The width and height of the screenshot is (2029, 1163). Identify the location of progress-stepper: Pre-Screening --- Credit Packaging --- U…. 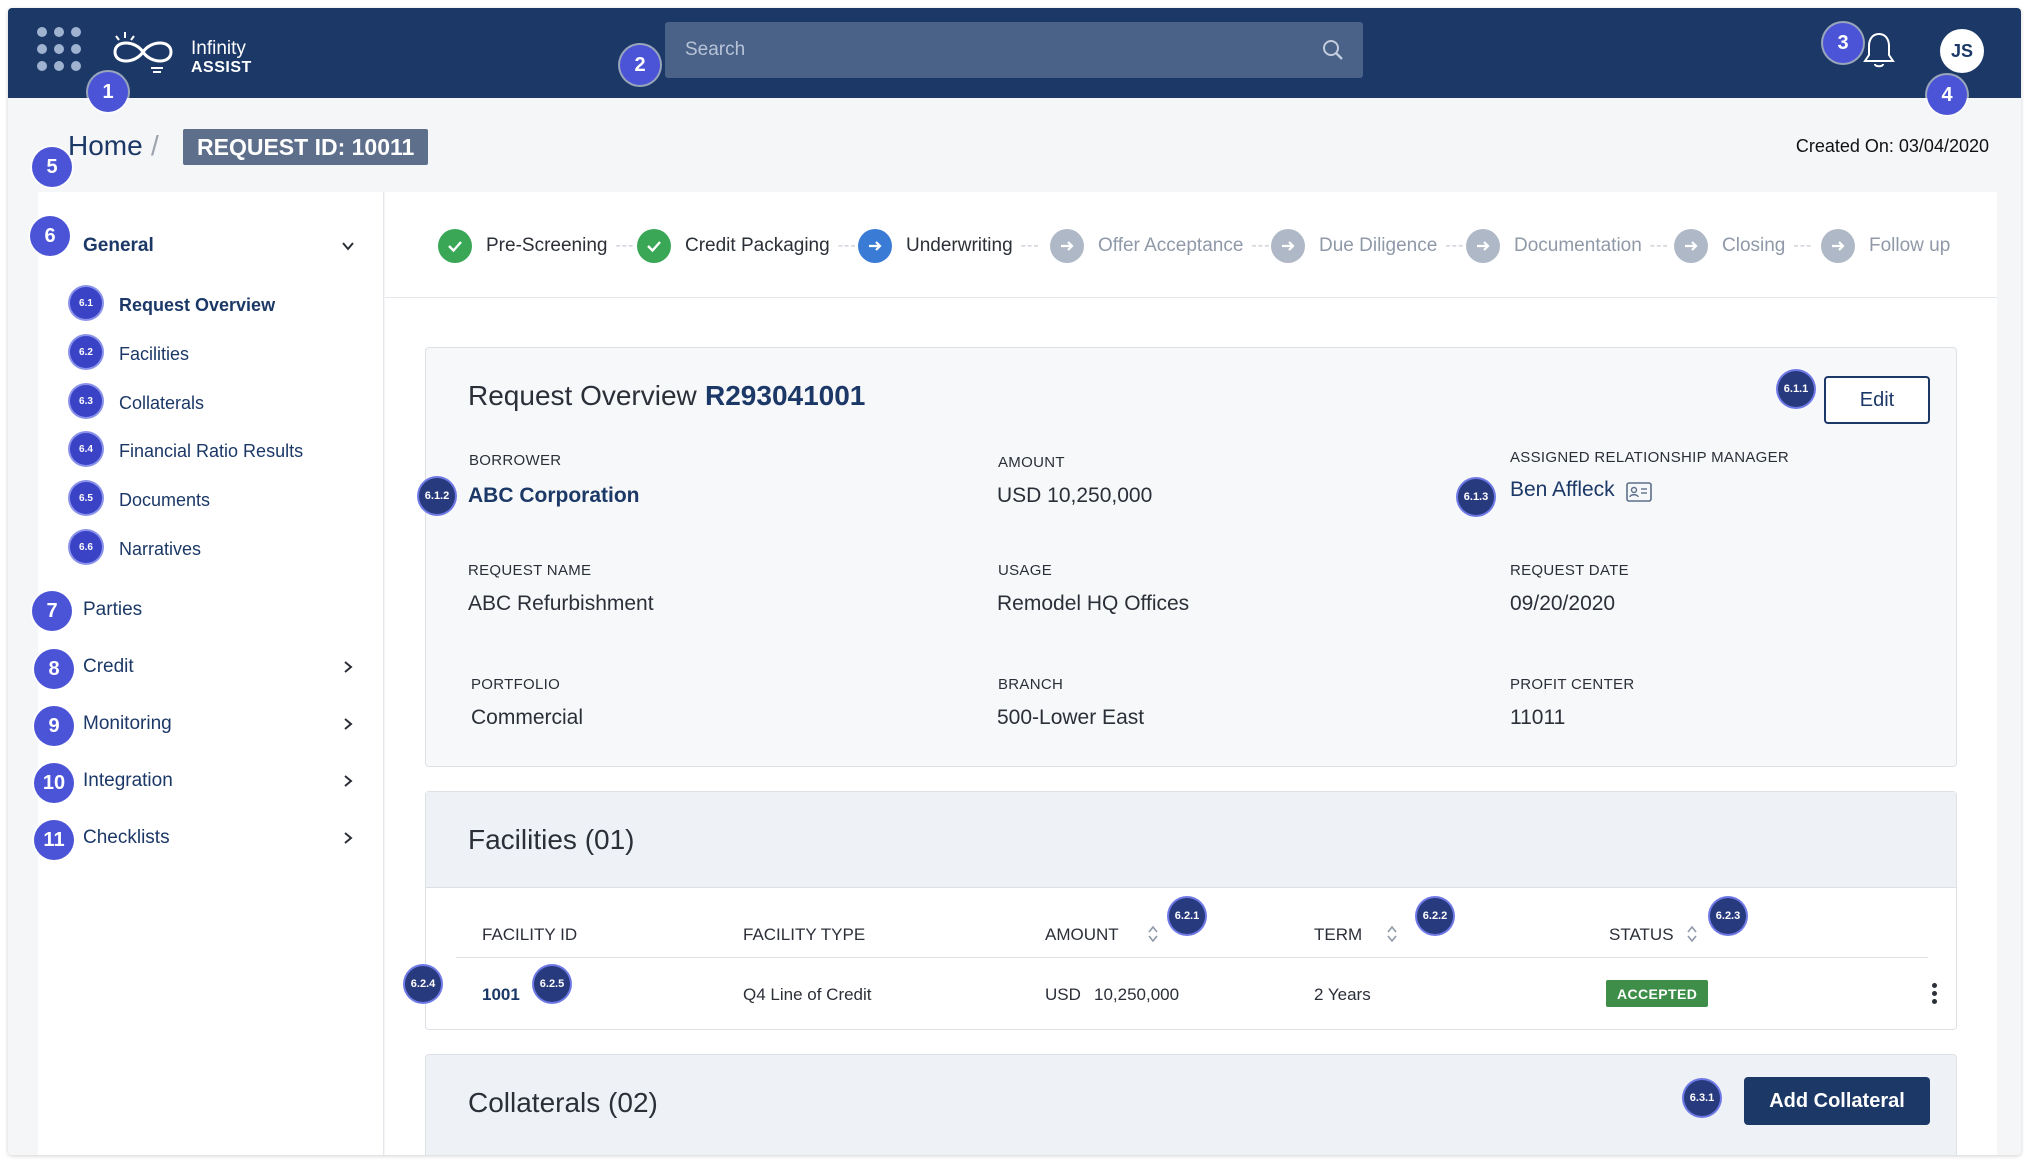
(1191, 245).